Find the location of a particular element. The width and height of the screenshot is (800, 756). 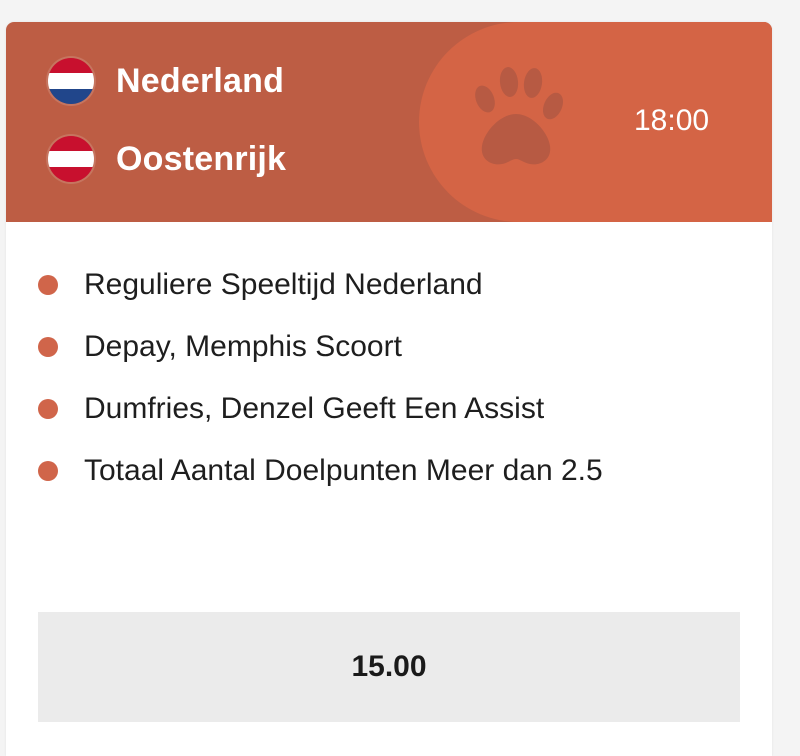

list-item: Dumfries, Denzel Geeft Een Assist is located at coordinates (320, 409).